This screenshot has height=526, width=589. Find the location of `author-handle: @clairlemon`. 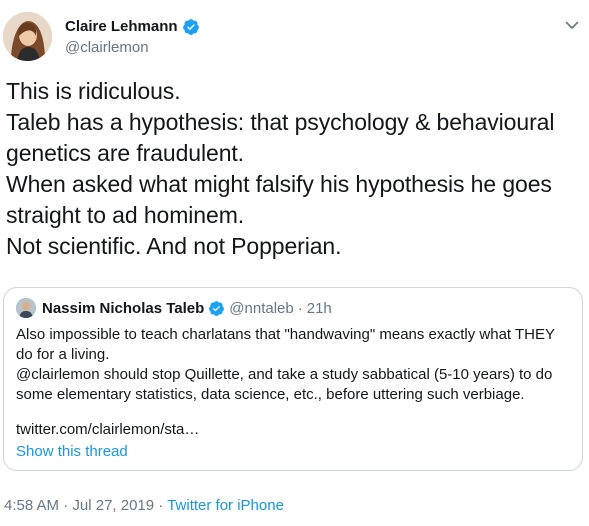

author-handle: @clairlemon is located at coordinates (132, 48).